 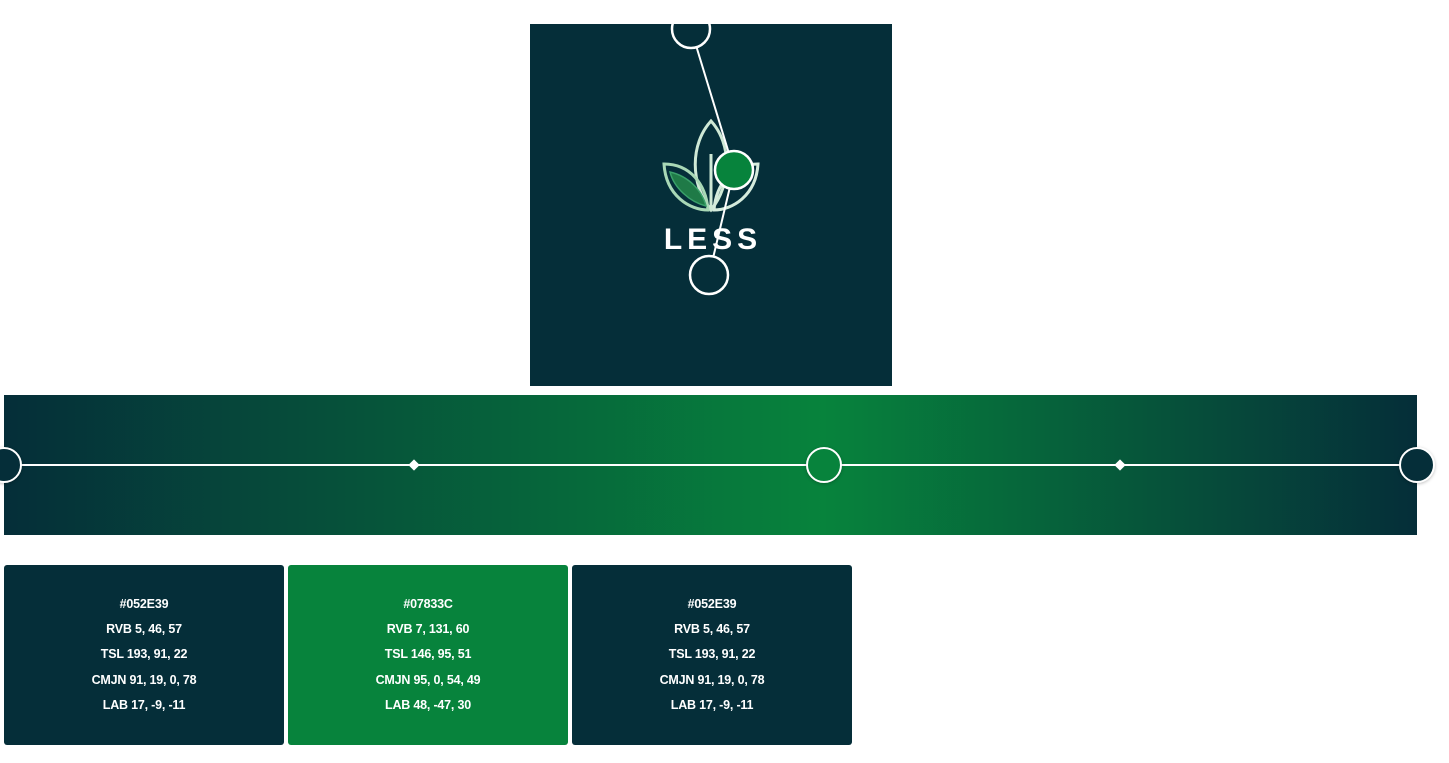 I want to click on sample-point-mid-handle, so click(x=734, y=170).